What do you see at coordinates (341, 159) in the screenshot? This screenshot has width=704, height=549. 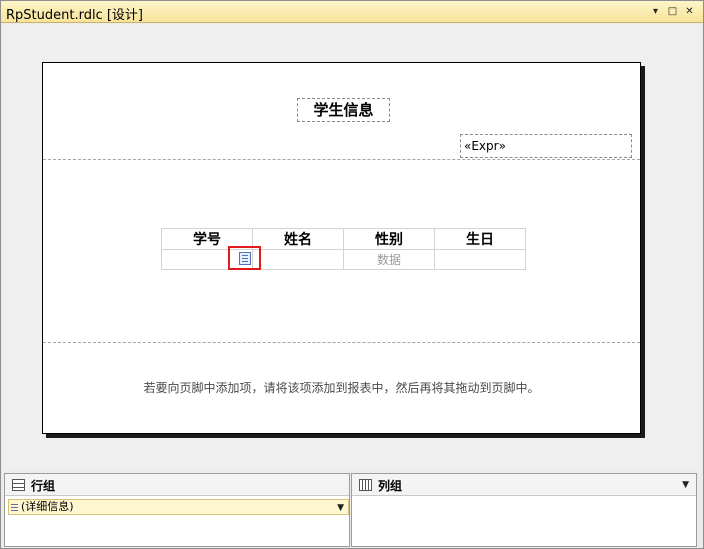 I see `header-body-divider` at bounding box center [341, 159].